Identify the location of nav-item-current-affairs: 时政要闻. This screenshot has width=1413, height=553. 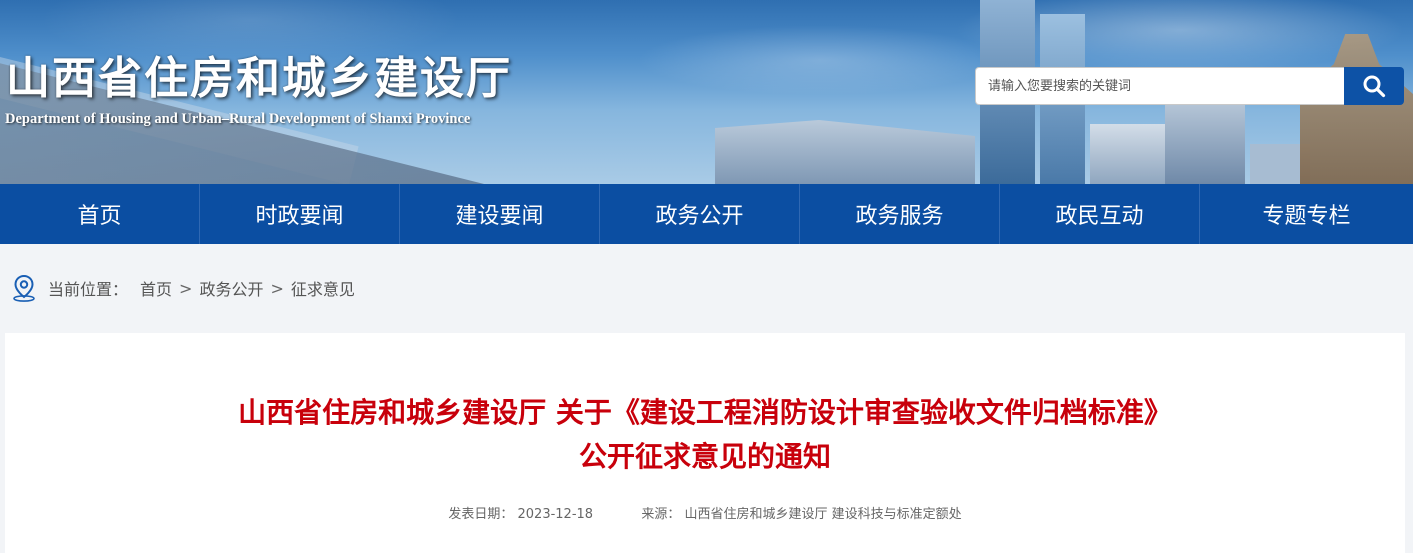
(300, 214).